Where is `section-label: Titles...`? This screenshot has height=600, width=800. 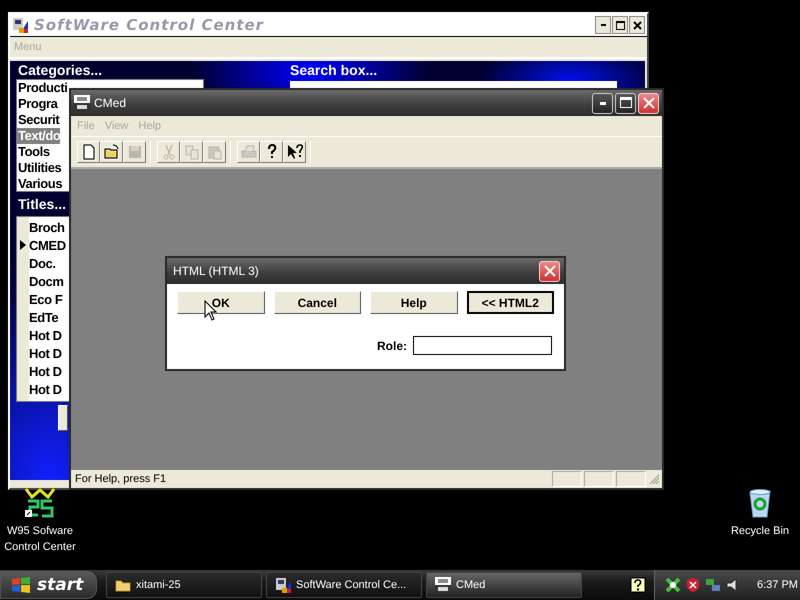
section-label: Titles... is located at coordinates (42, 204).